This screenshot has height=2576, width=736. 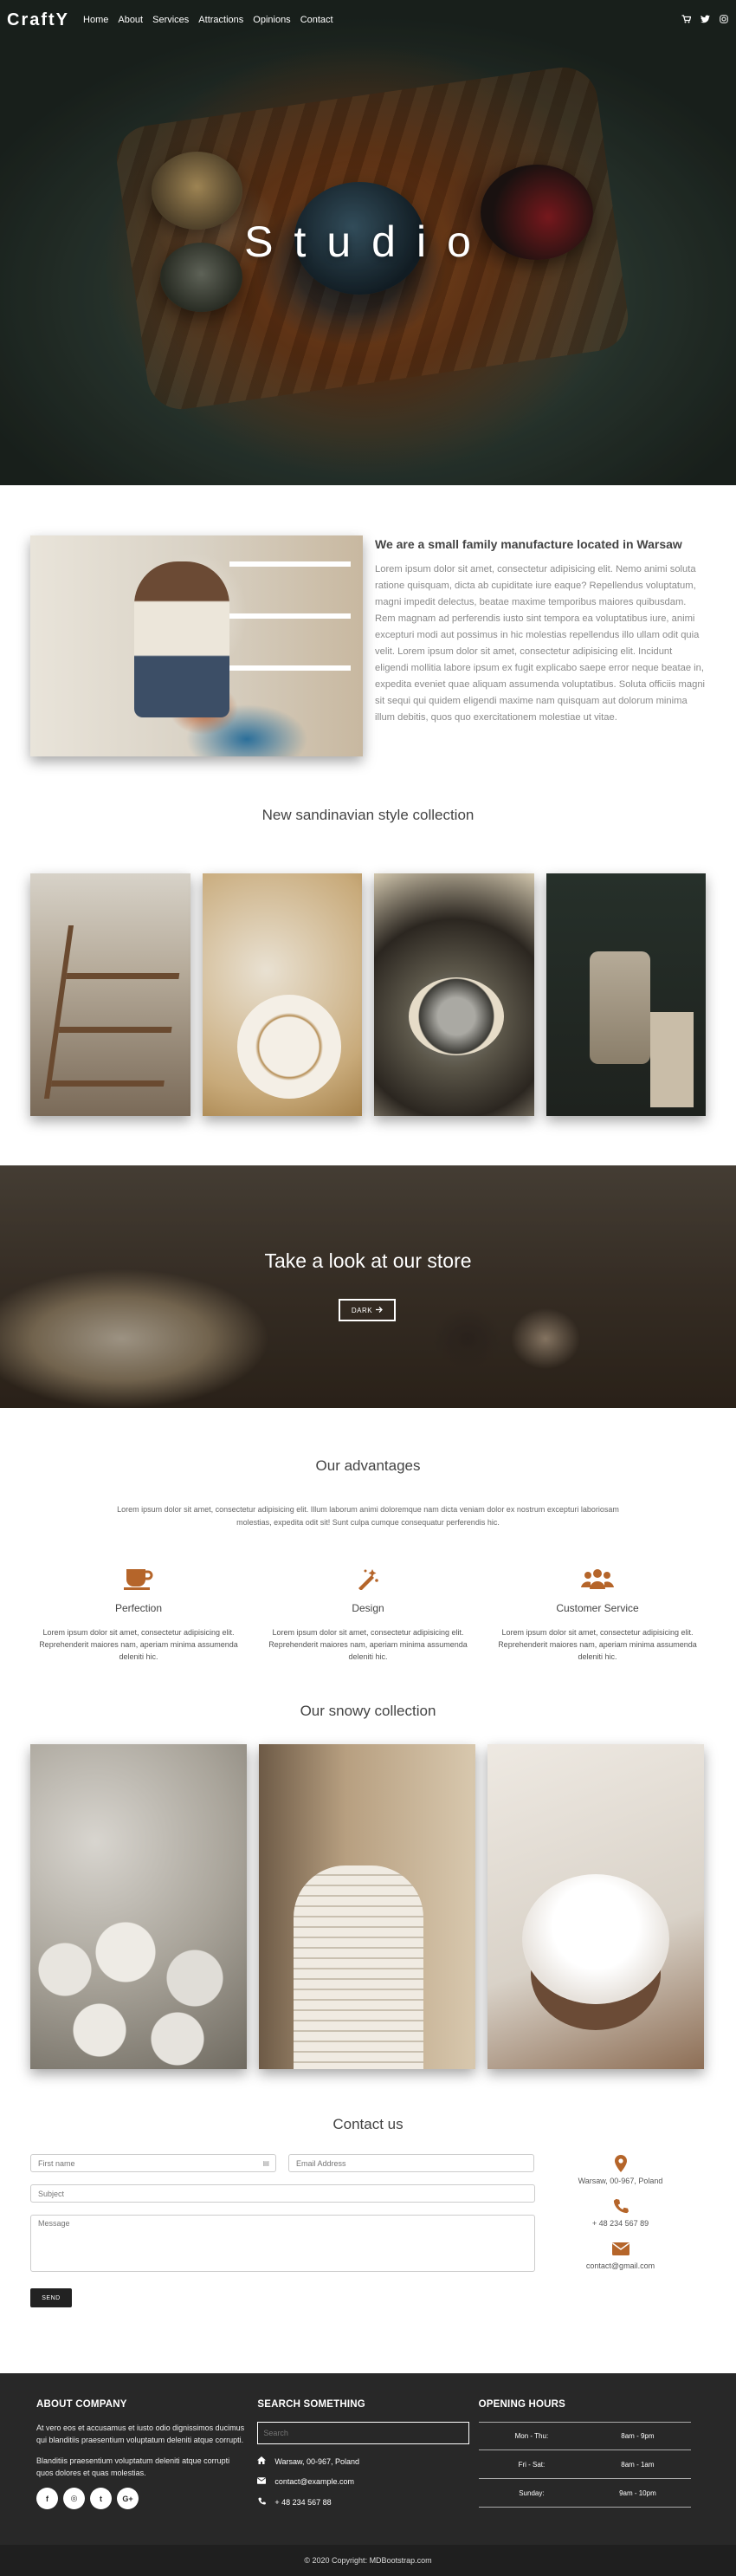 I want to click on footer-address: Warsaw, 00-967, Poland, so click(x=367, y=2461).